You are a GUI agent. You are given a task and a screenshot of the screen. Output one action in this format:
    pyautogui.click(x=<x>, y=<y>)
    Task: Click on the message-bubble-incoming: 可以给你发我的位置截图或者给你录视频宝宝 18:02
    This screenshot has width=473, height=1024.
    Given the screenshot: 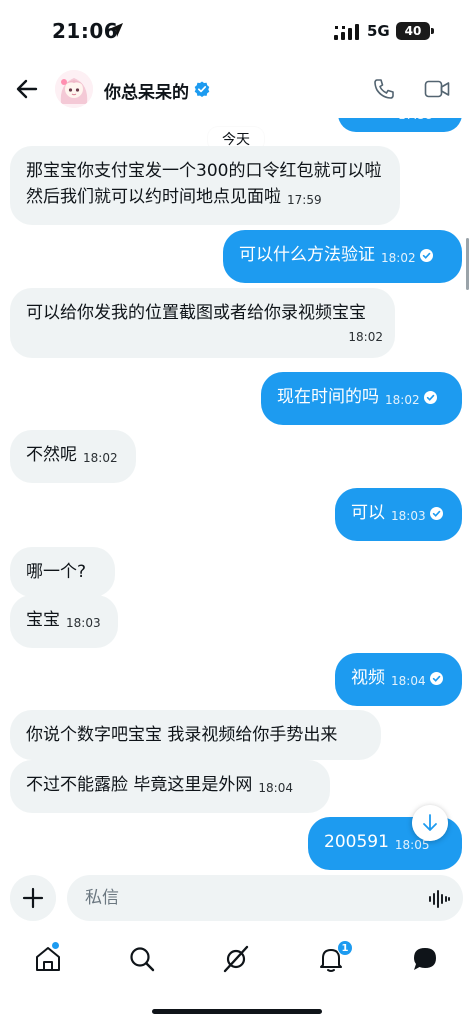 What is the action you would take?
    pyautogui.click(x=202, y=323)
    